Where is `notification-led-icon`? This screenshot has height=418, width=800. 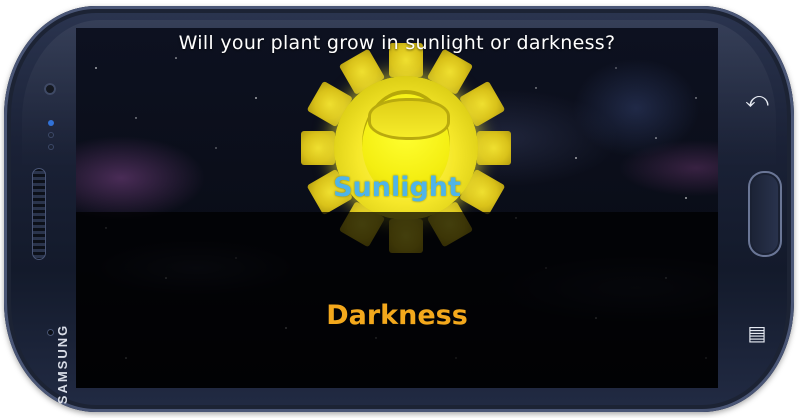
notification-led-icon is located at coordinates (51, 147).